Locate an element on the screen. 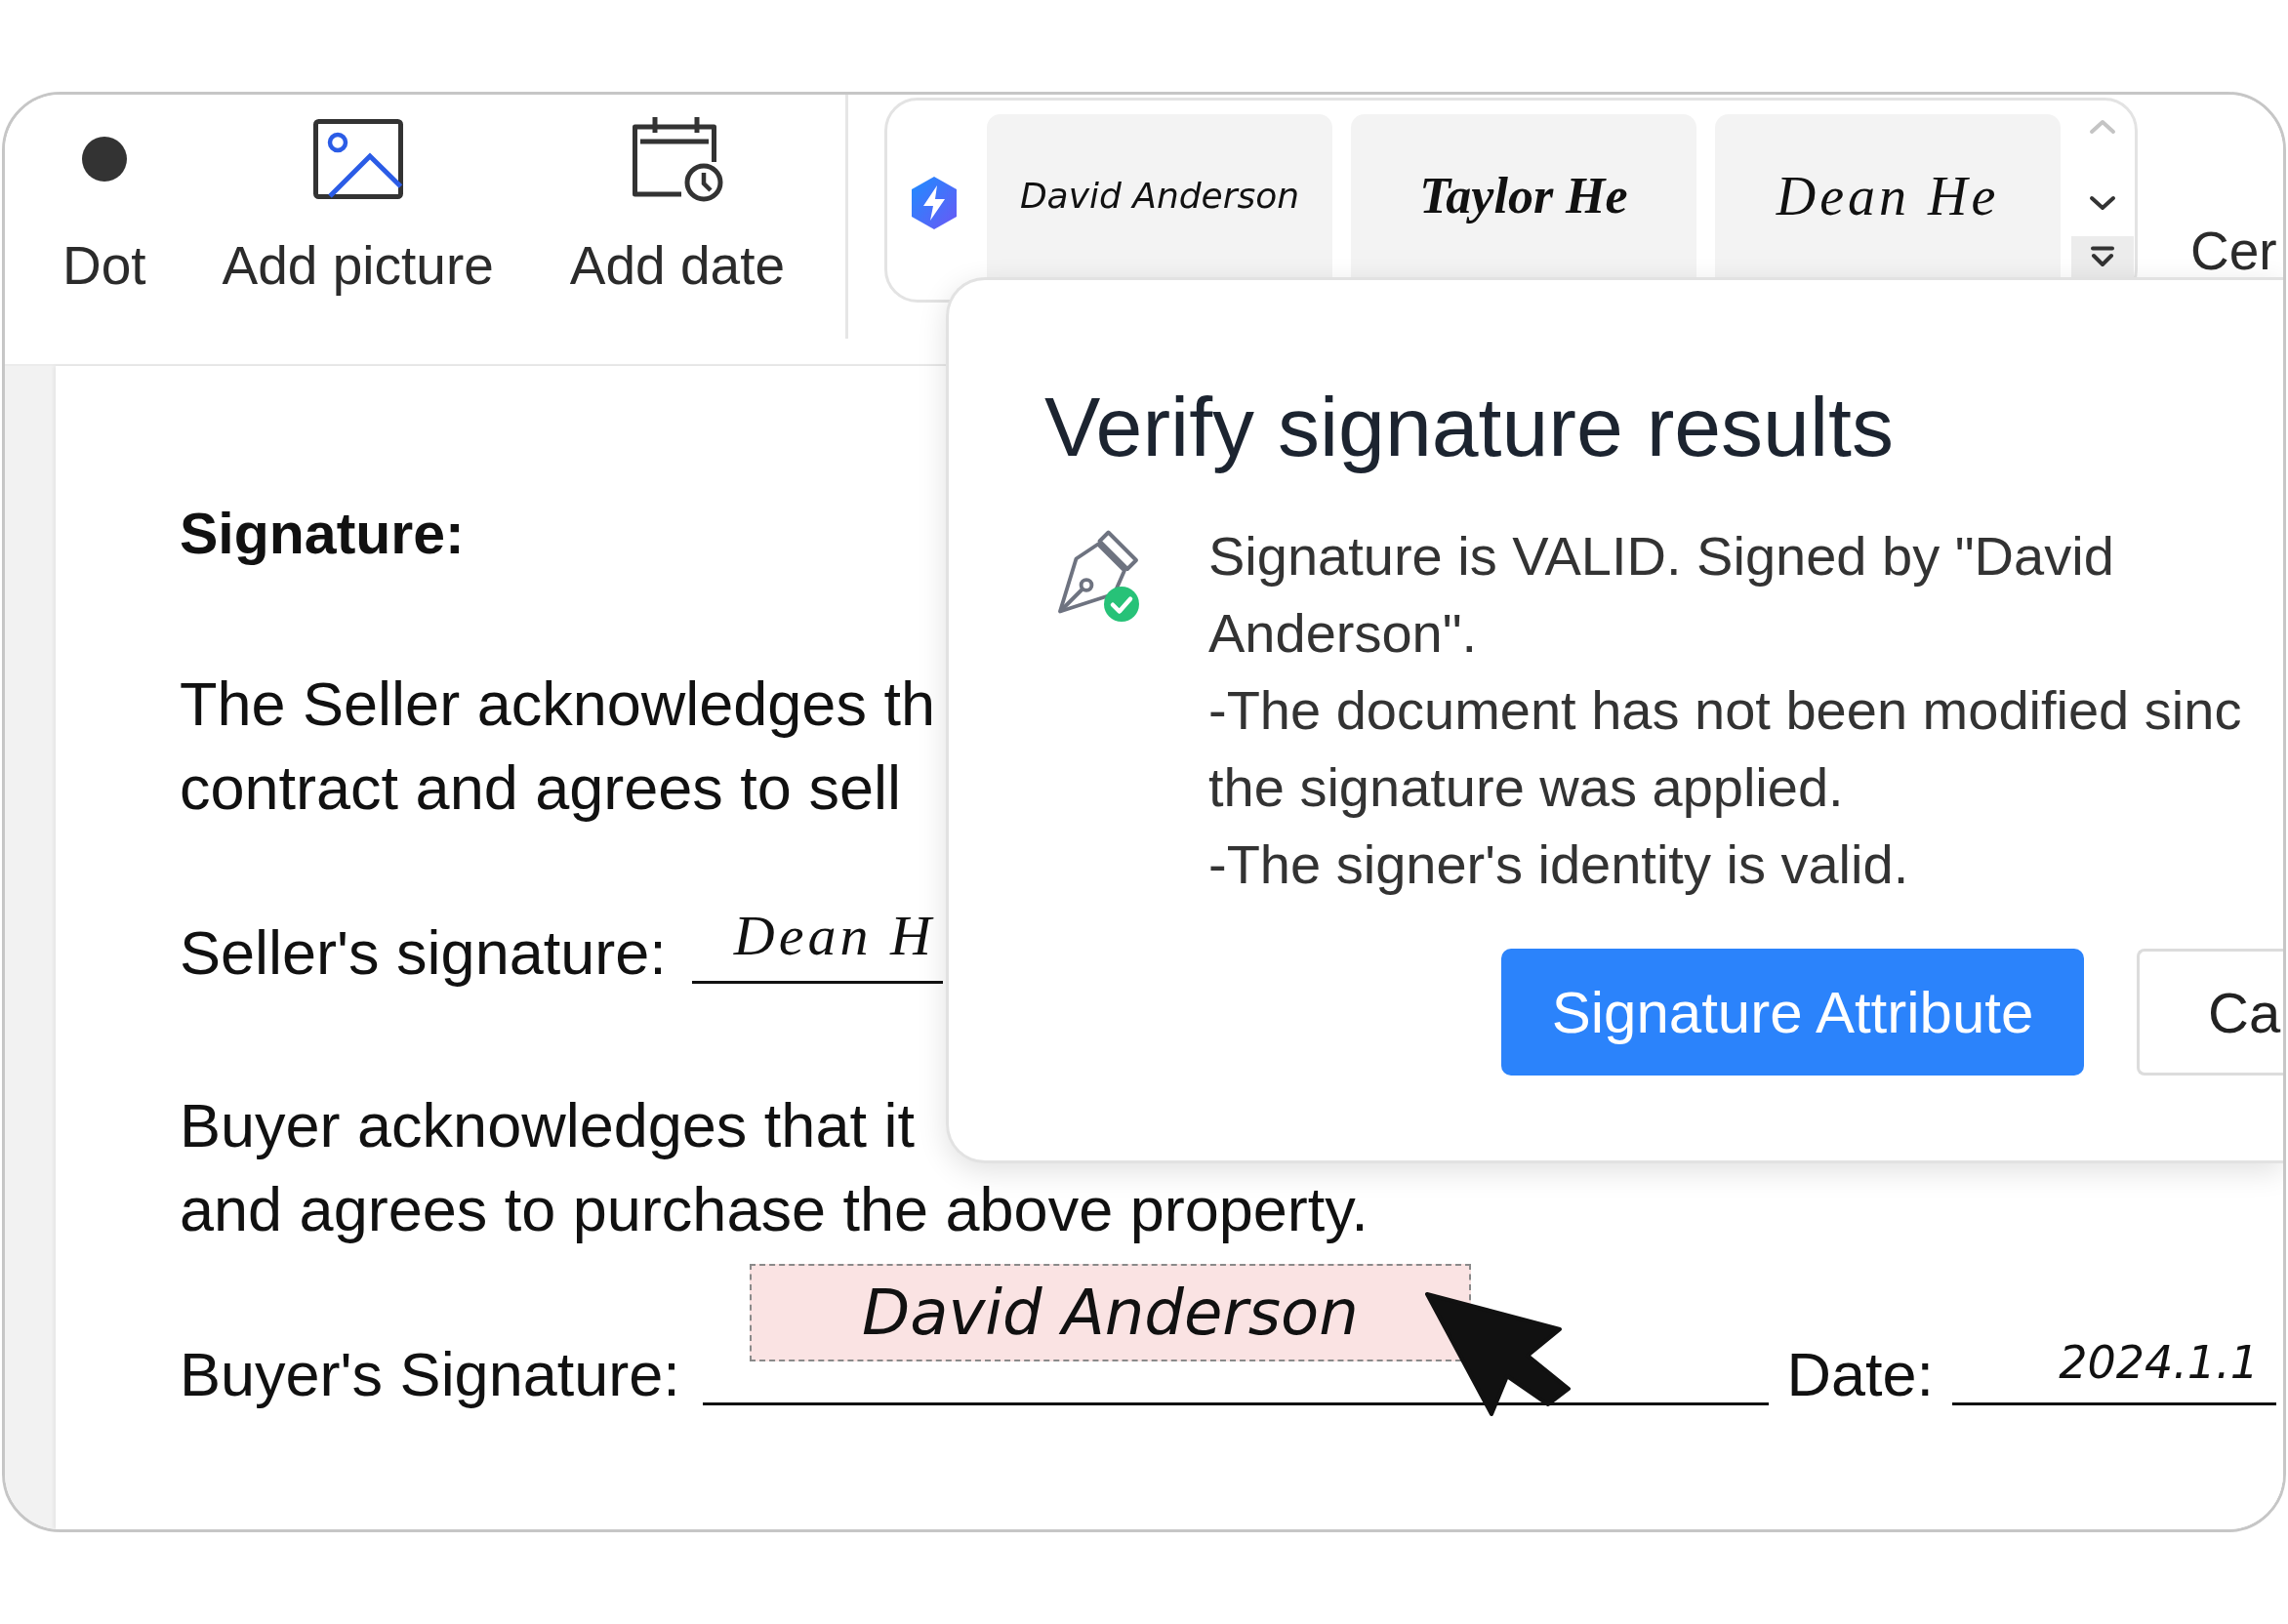 This screenshot has height=1624, width=2288. paragraph: Buyer acknowledges that it and agrees to purchase the above property. is located at coordinates (774, 1167).